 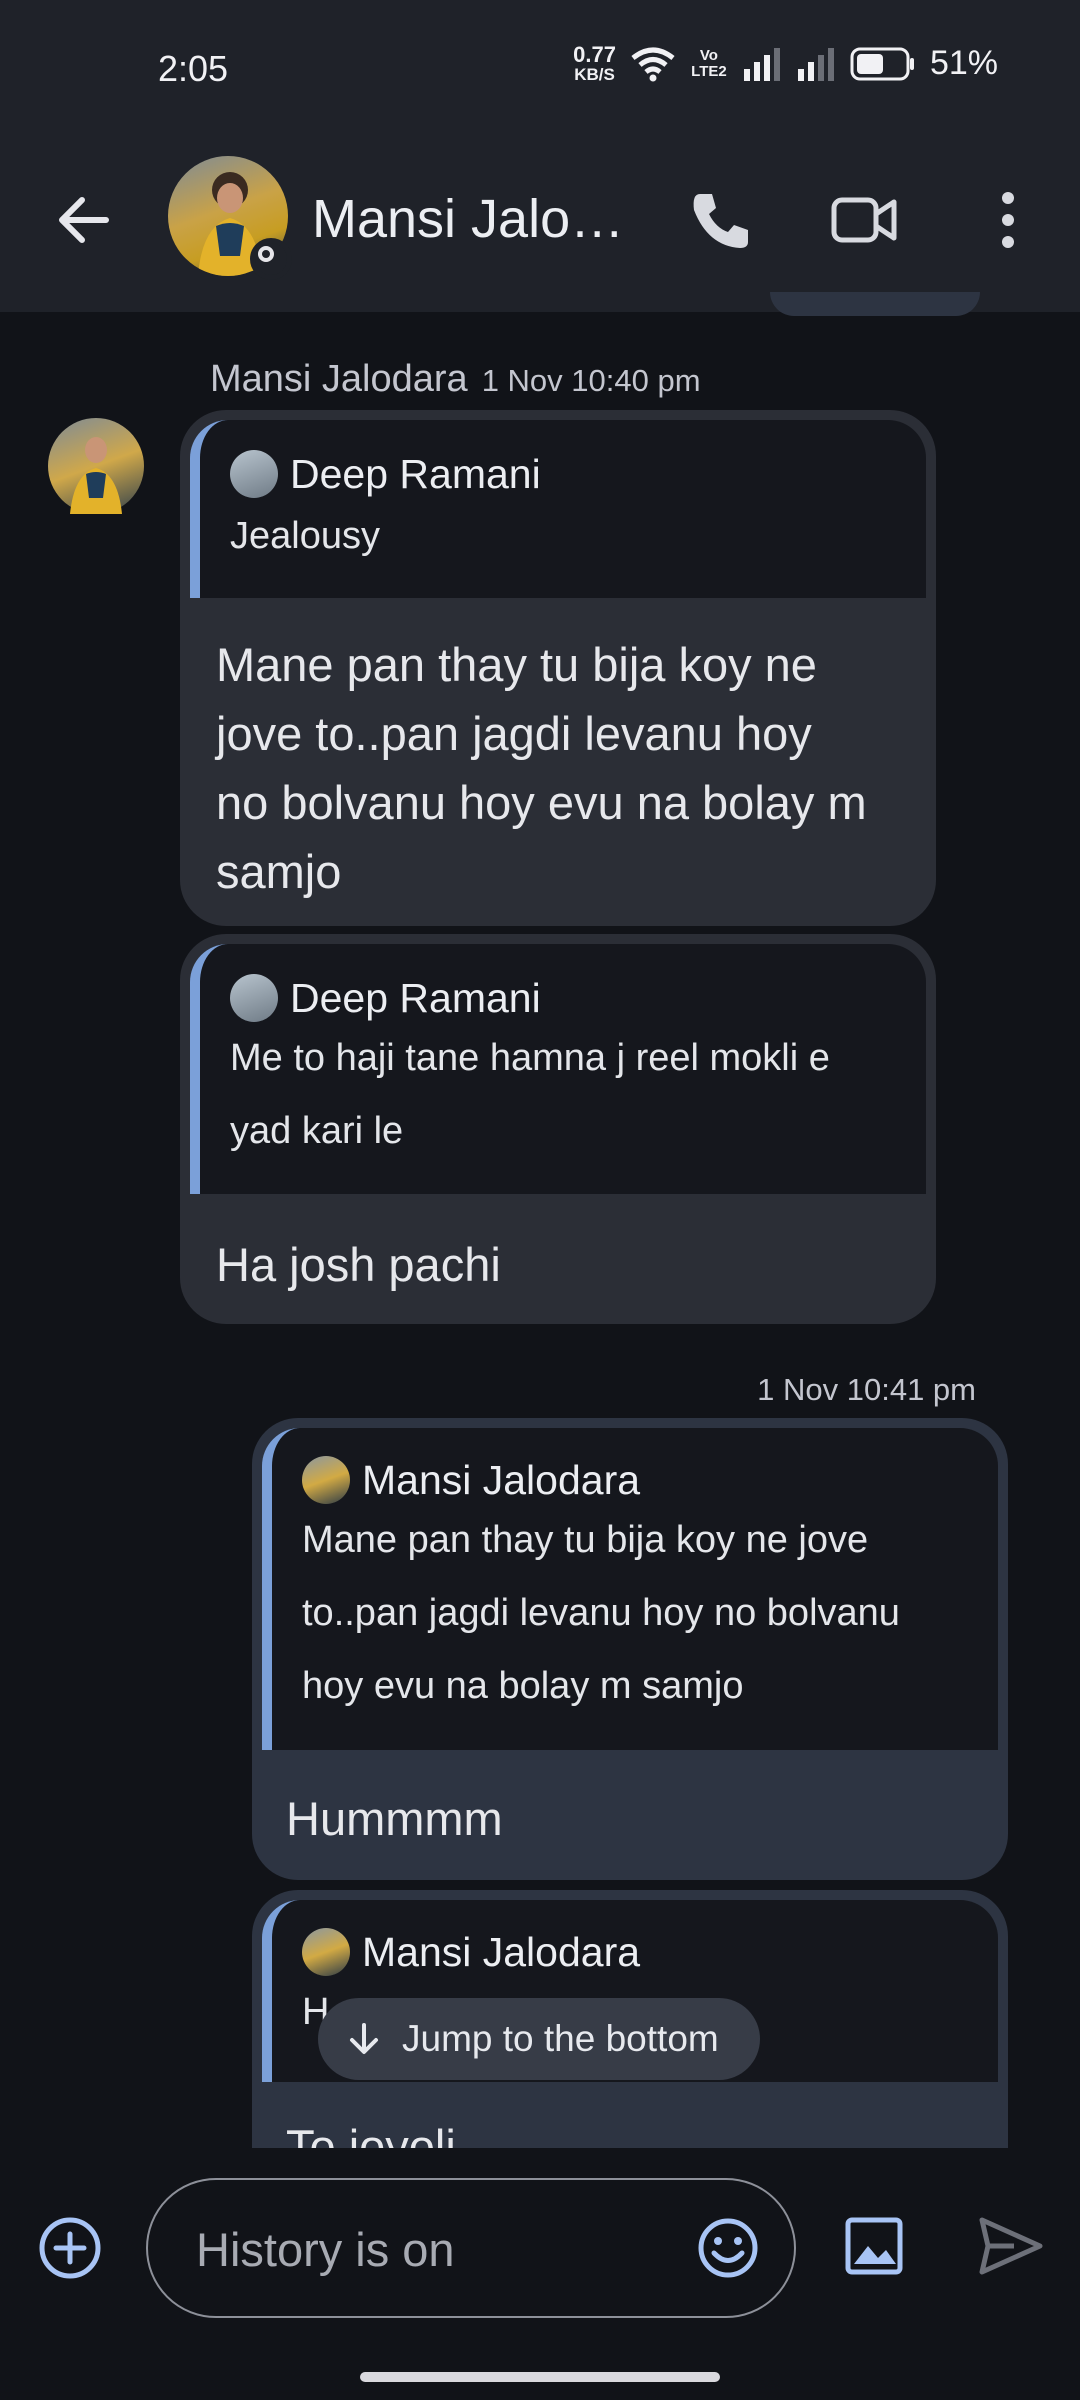 I want to click on incoming-sender-line: Mansi Jalodara 1 Nov 10:40 pm, so click(x=455, y=379).